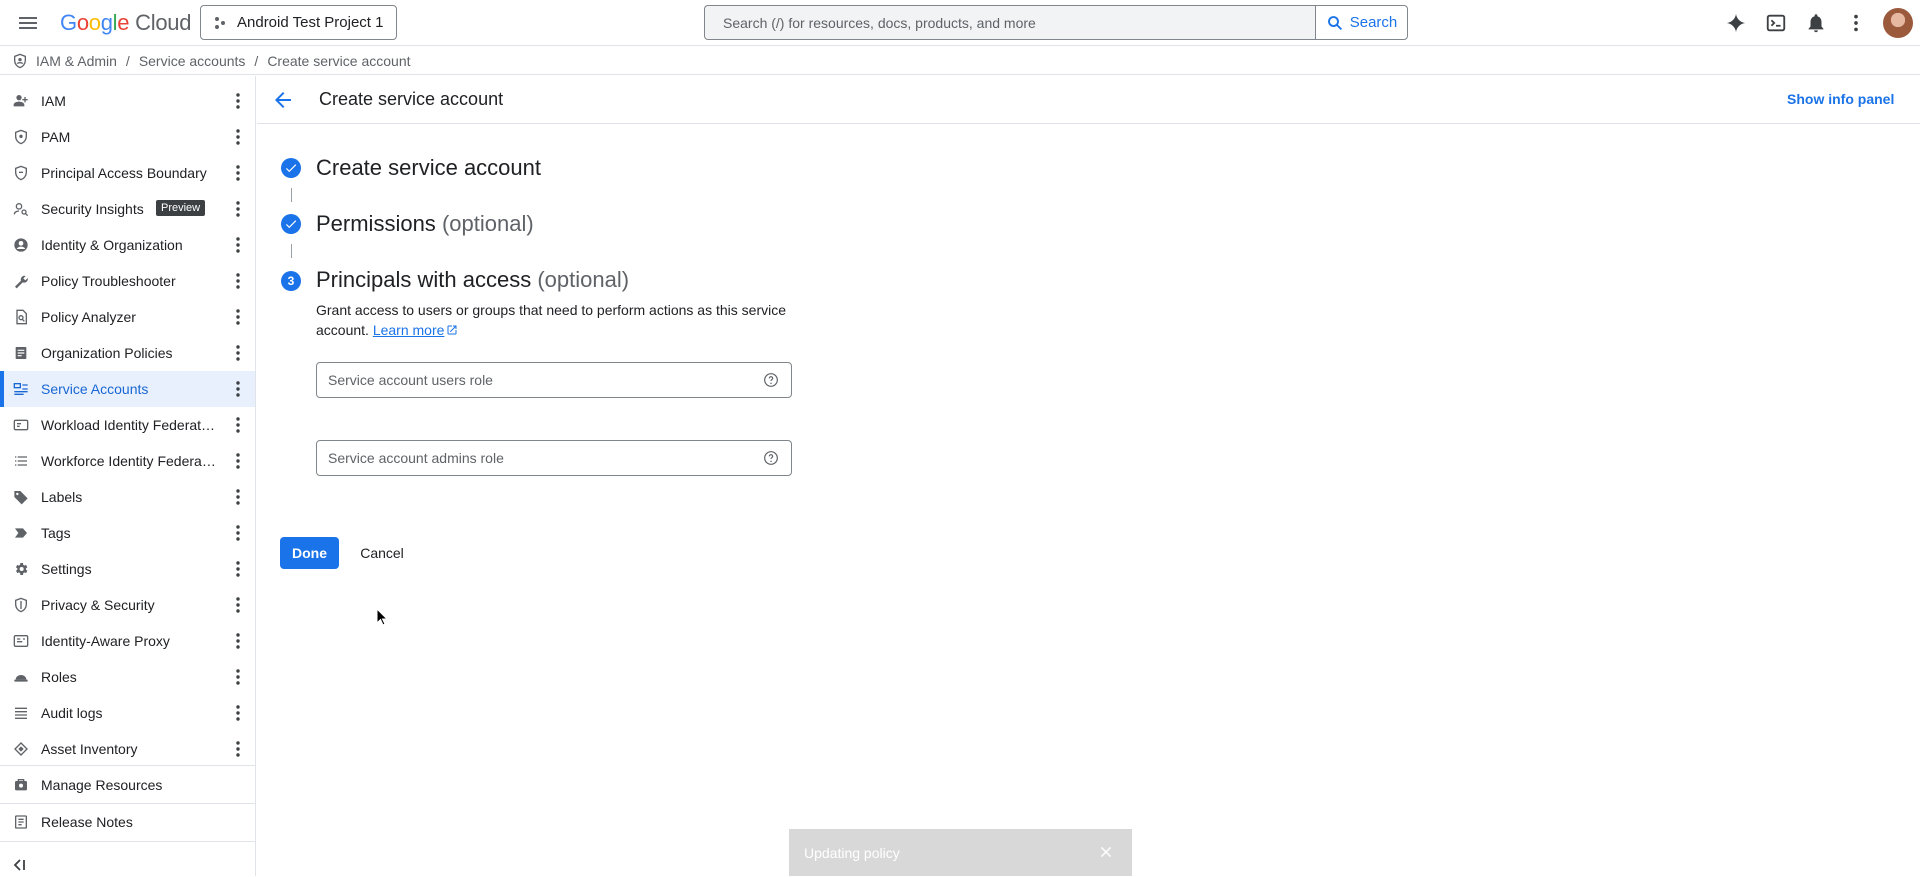  I want to click on sidebar-item-service-accounts: Service Accounts, so click(127, 389).